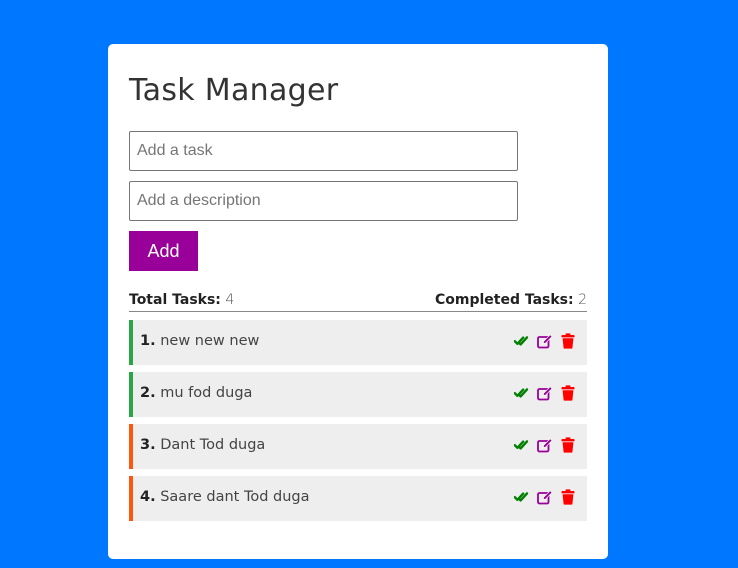 This screenshot has width=738, height=568. Describe the element at coordinates (148, 445) in the screenshot. I see `task-index: 3.` at that location.